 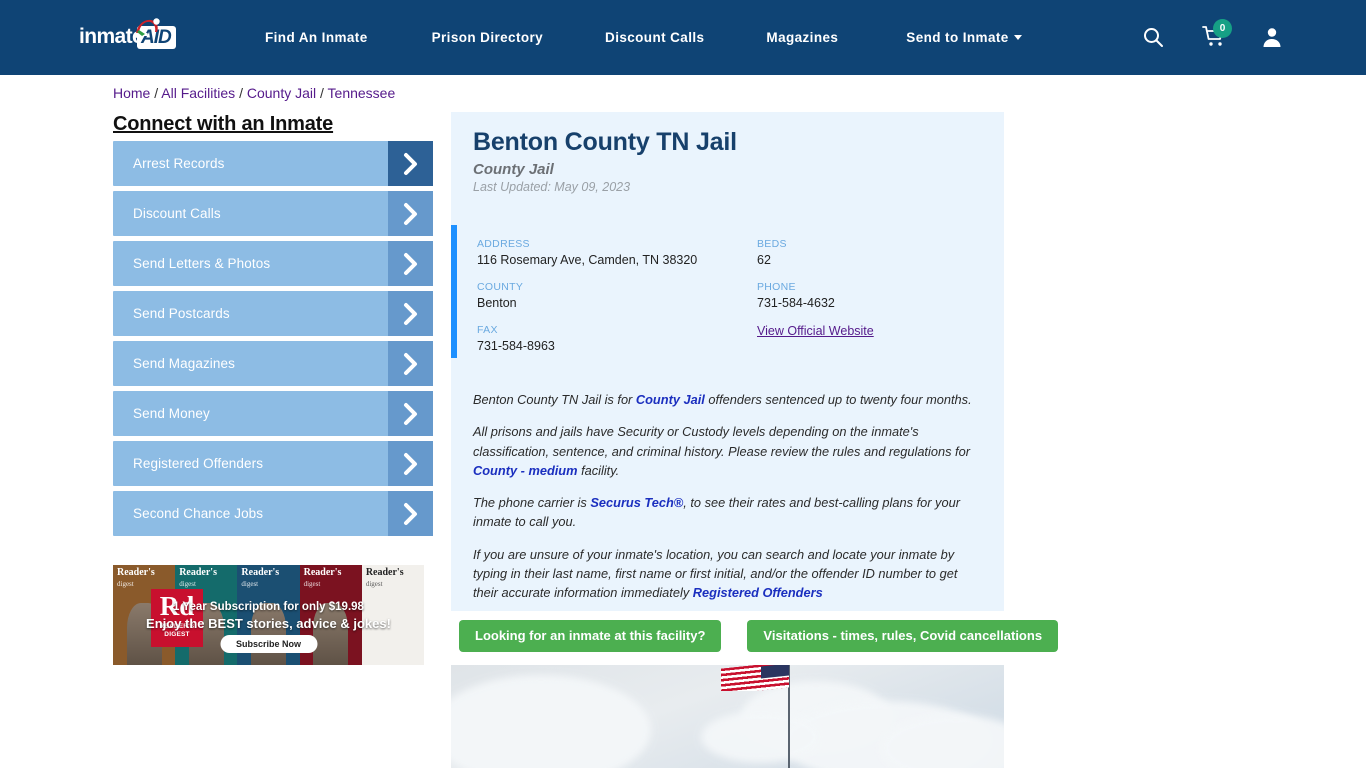 I want to click on last-updated-text: Last Updated: May 09, 2023, so click(x=552, y=187).